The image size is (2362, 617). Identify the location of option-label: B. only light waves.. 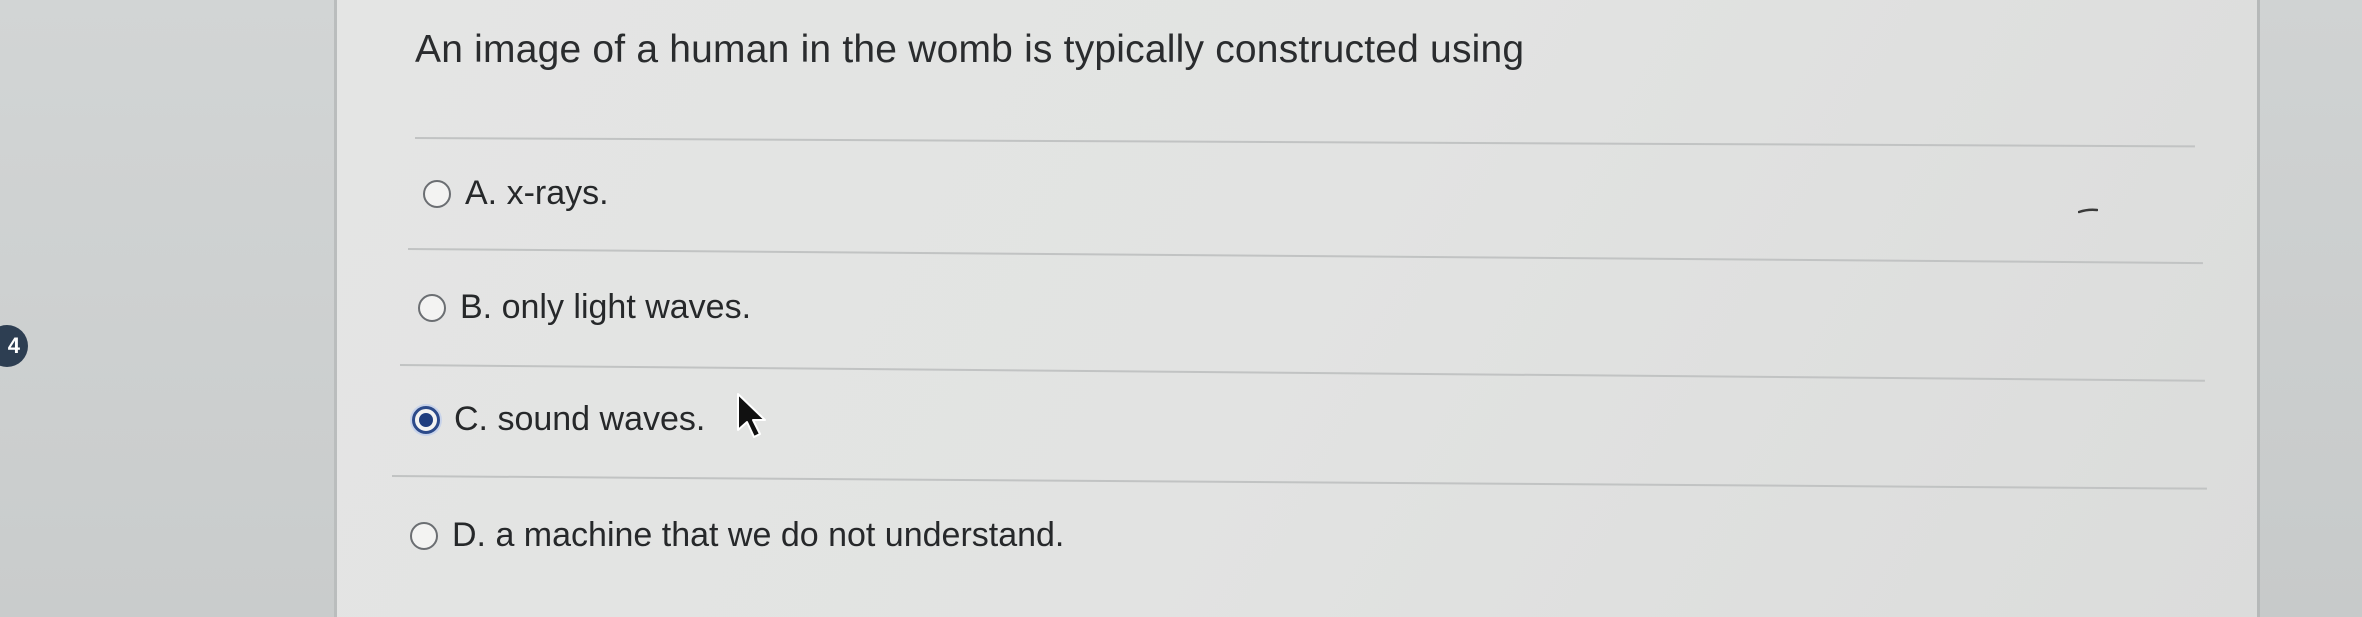
(606, 307).